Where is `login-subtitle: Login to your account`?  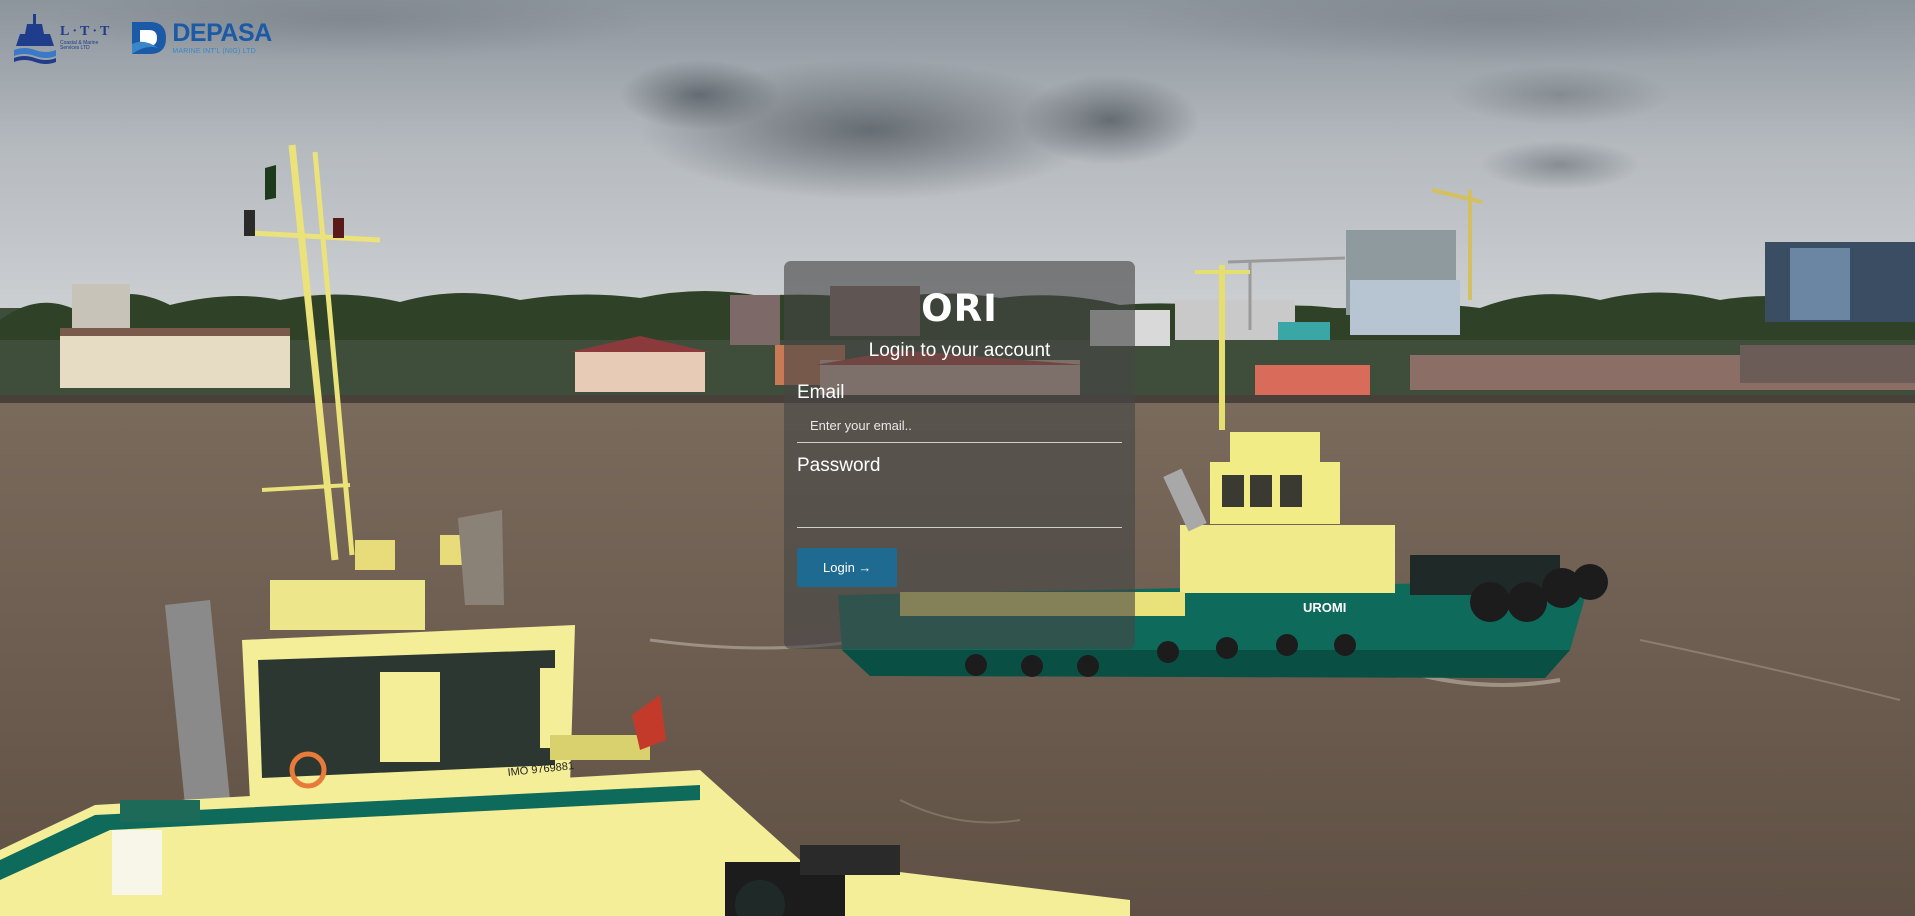
login-subtitle: Login to your account is located at coordinates (959, 350).